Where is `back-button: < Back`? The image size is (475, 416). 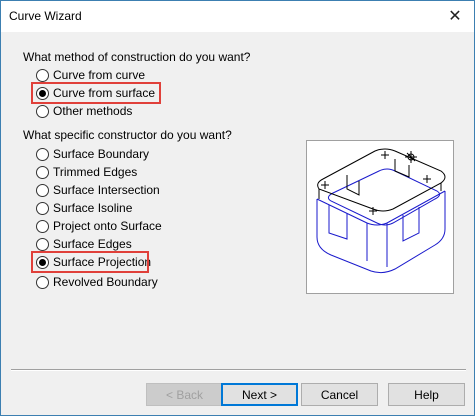
back-button: < Back is located at coordinates (184, 394).